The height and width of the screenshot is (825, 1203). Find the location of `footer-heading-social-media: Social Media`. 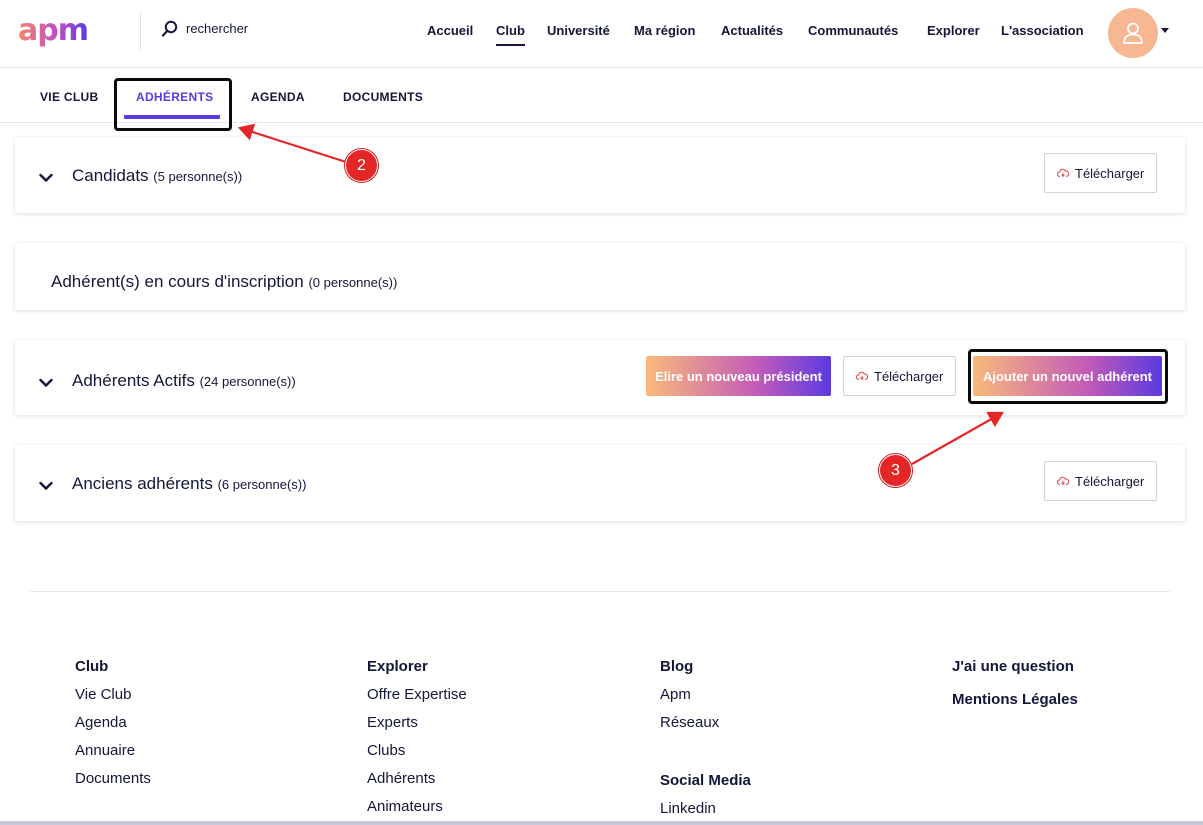

footer-heading-social-media: Social Media is located at coordinates (705, 780).